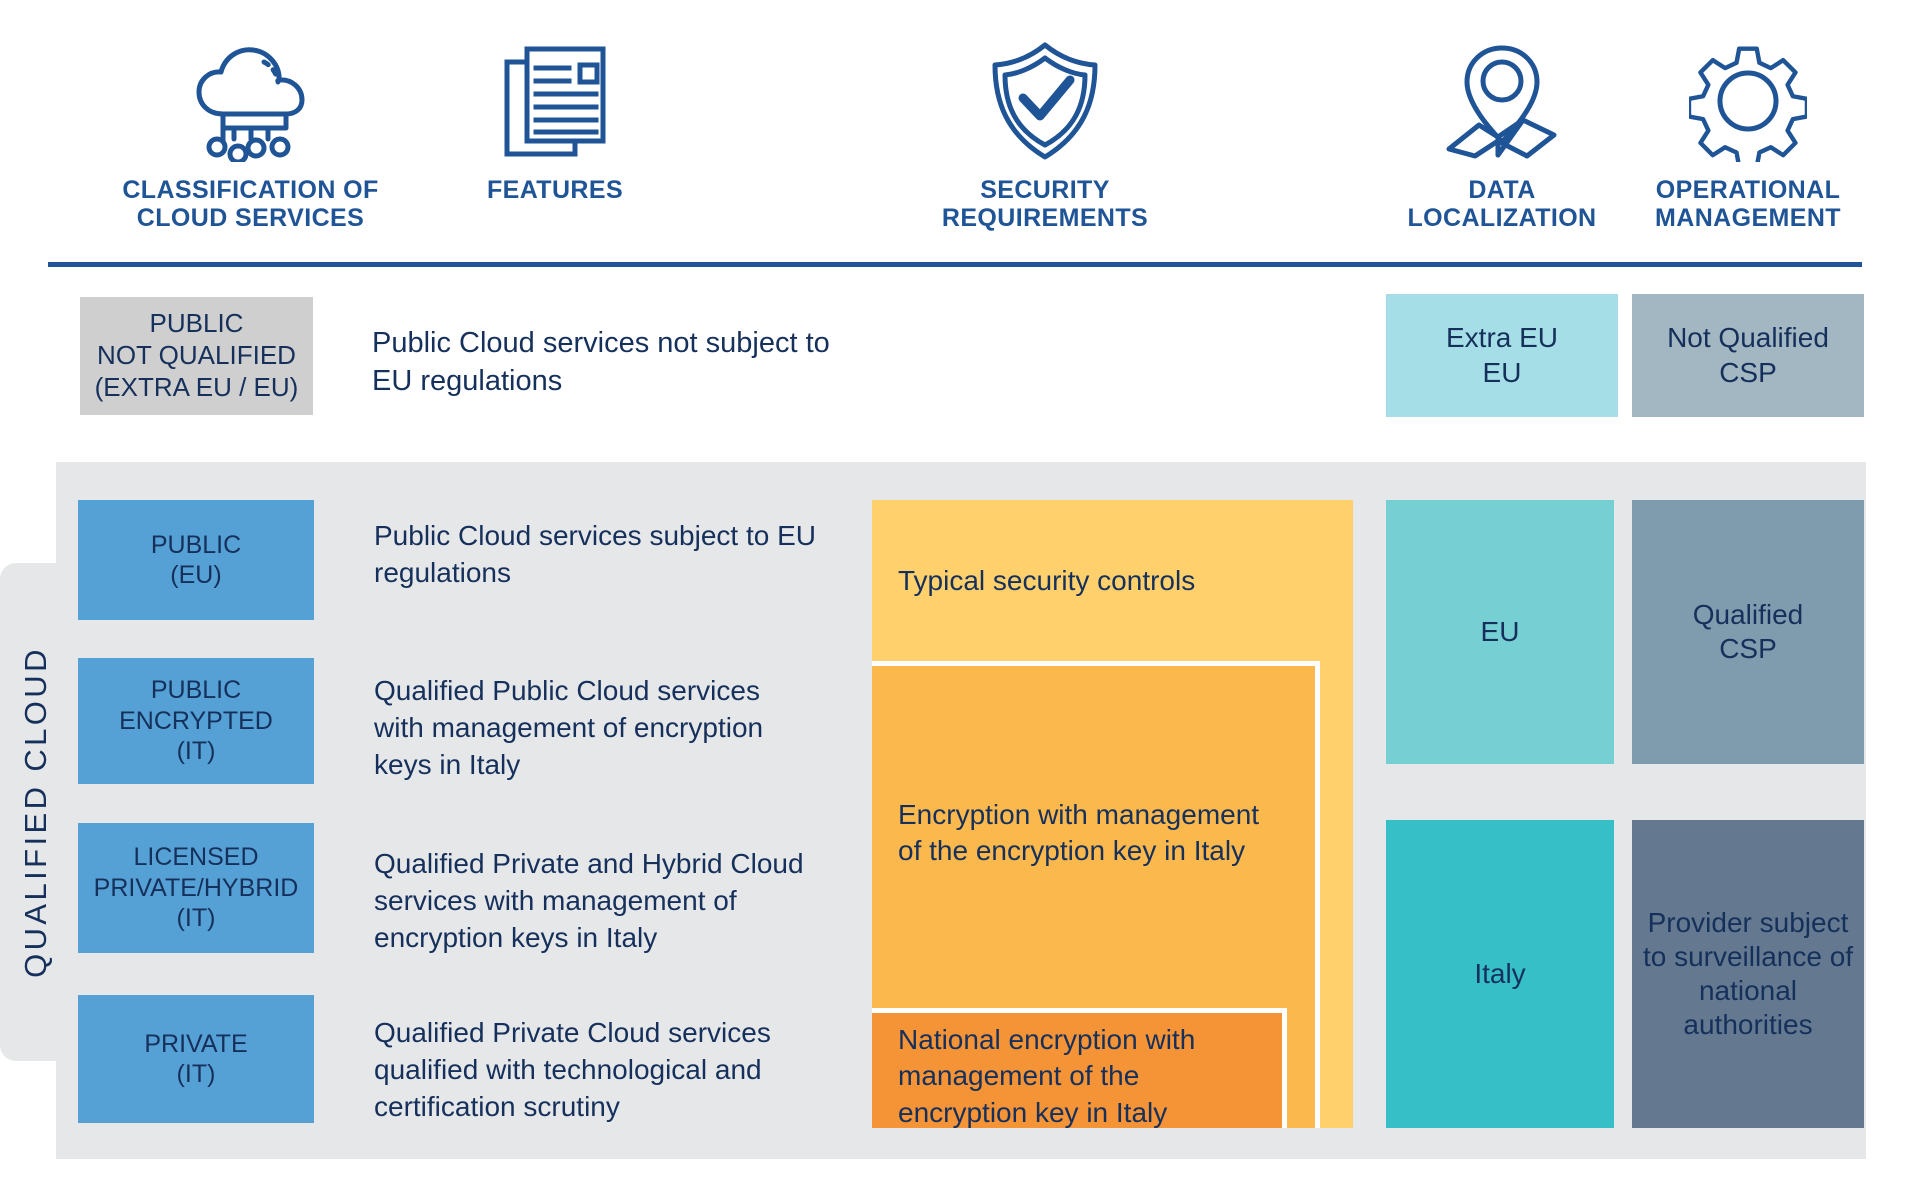  I want to click on header-column-features: FEATURES, so click(555, 118).